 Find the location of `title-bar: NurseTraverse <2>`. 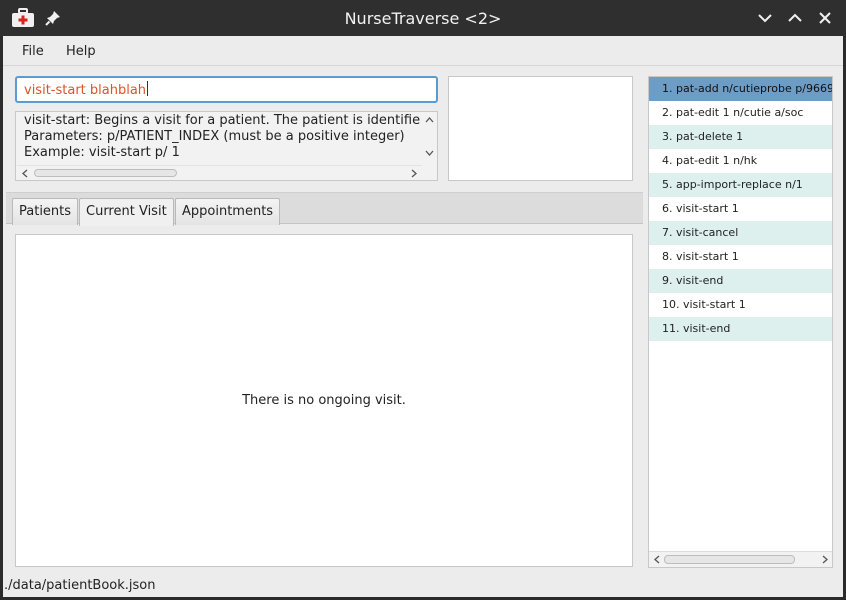

title-bar: NurseTraverse <2> is located at coordinates (423, 18).